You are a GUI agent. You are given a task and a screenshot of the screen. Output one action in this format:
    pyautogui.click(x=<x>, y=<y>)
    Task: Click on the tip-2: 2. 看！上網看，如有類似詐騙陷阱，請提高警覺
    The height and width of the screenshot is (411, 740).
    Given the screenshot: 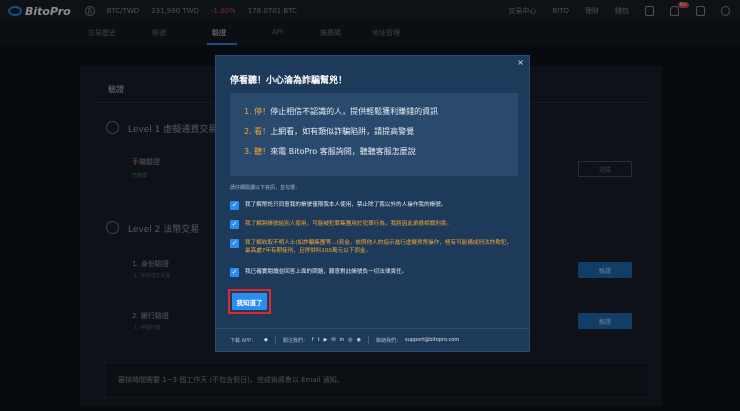 What is the action you would take?
    pyautogui.click(x=329, y=131)
    